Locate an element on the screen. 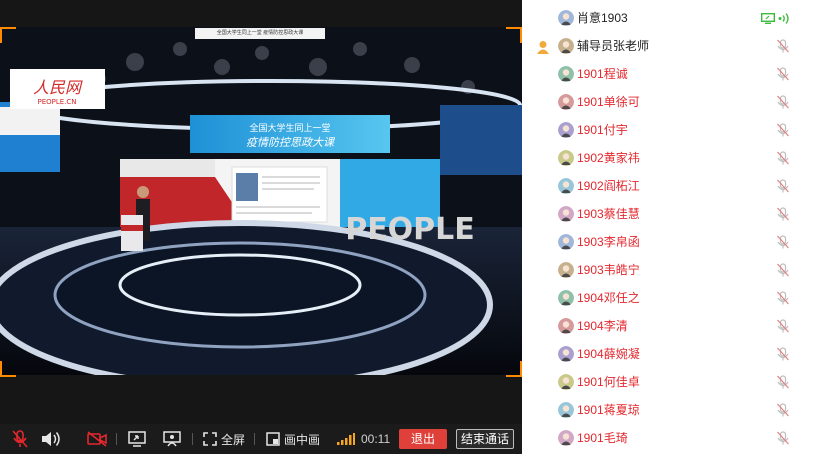  participant-row: 1902阎柘江 is located at coordinates (669, 186).